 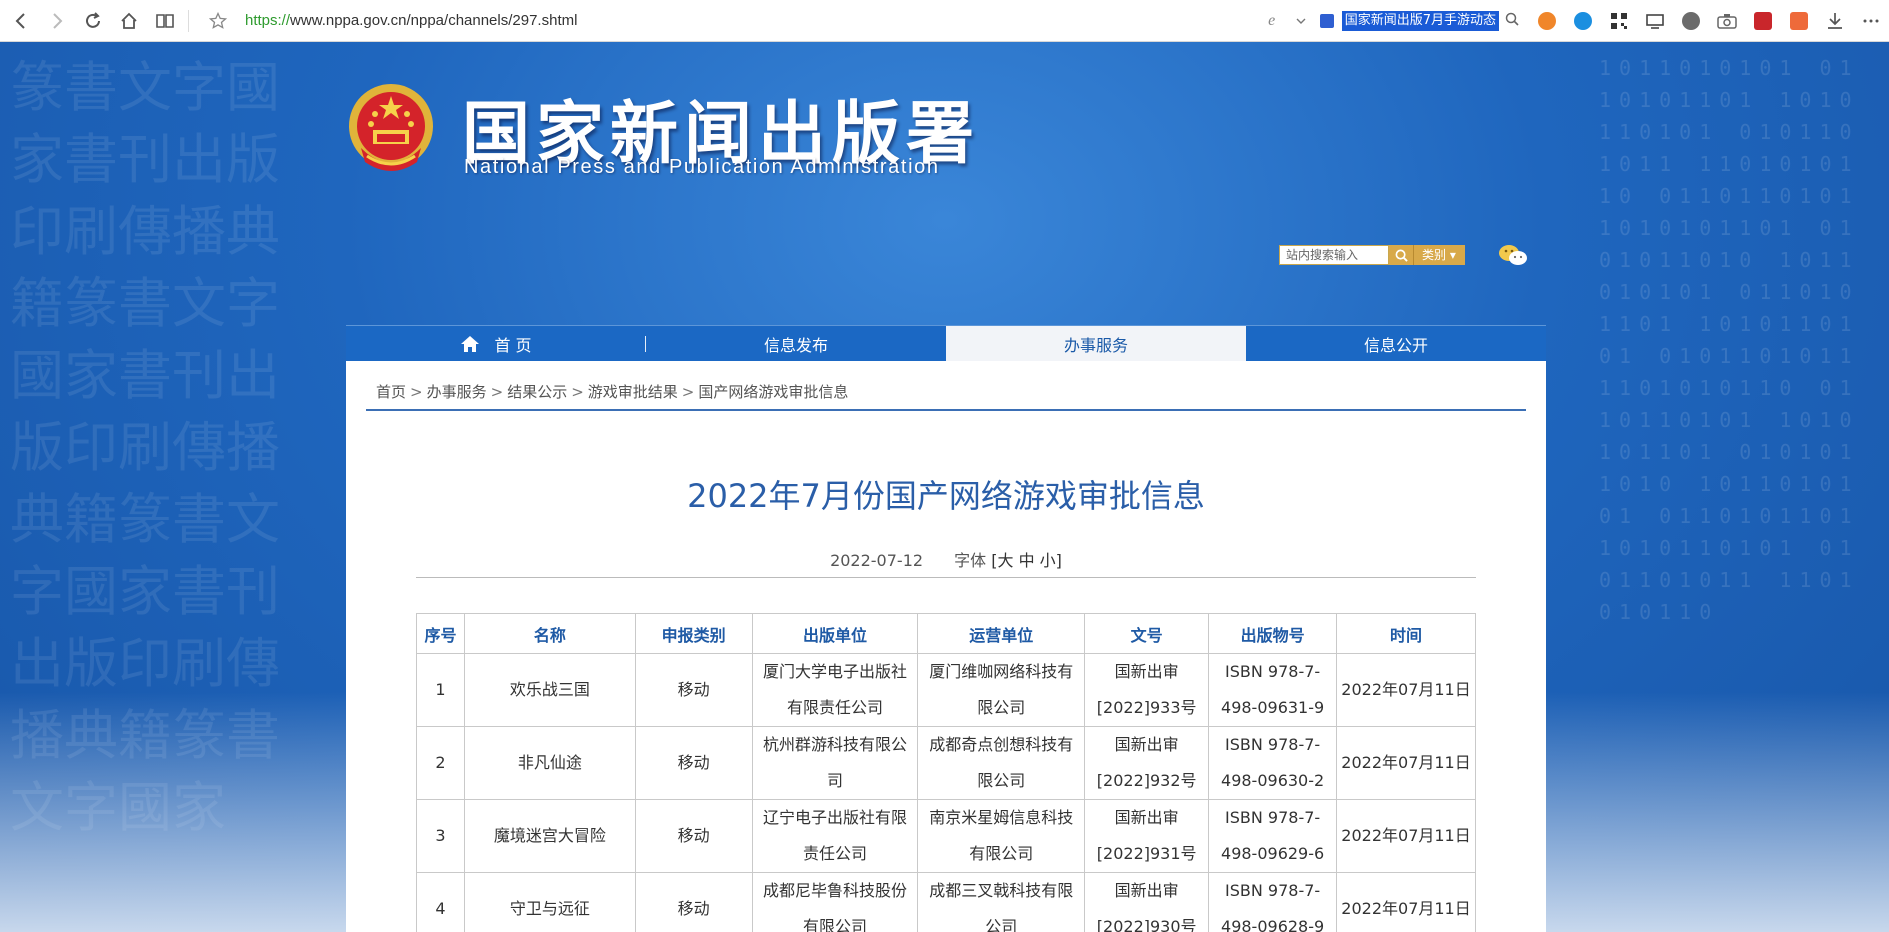 I want to click on nav-home: 首 页, so click(x=496, y=344).